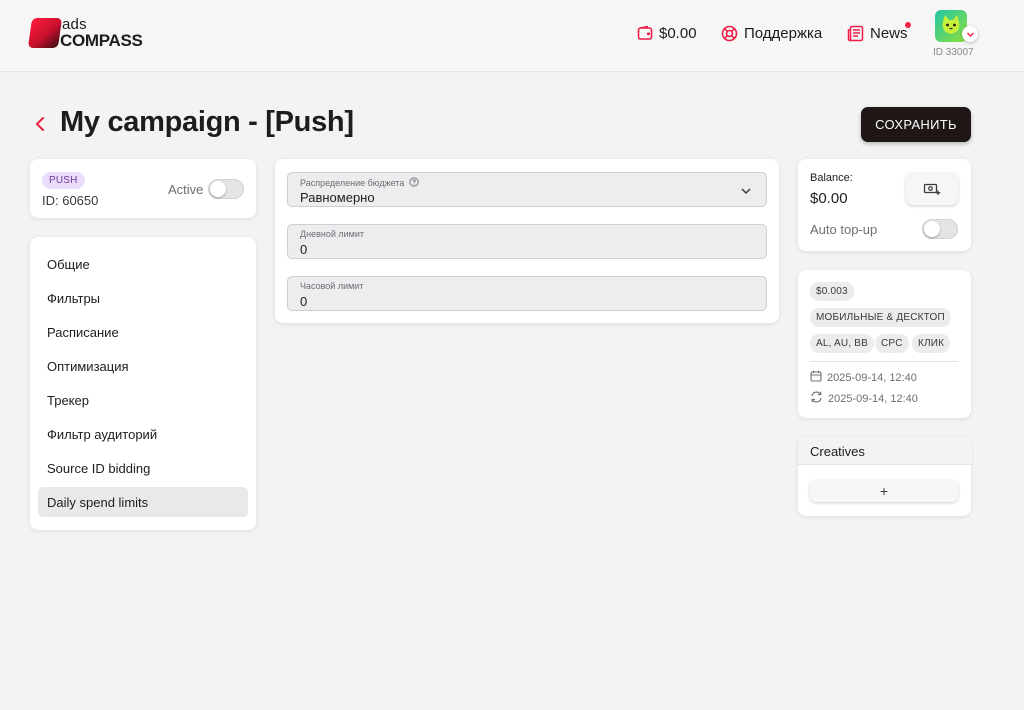  Describe the element at coordinates (332, 286) in the screenshot. I see `hourly-limit-label: Часовой лимит` at that location.